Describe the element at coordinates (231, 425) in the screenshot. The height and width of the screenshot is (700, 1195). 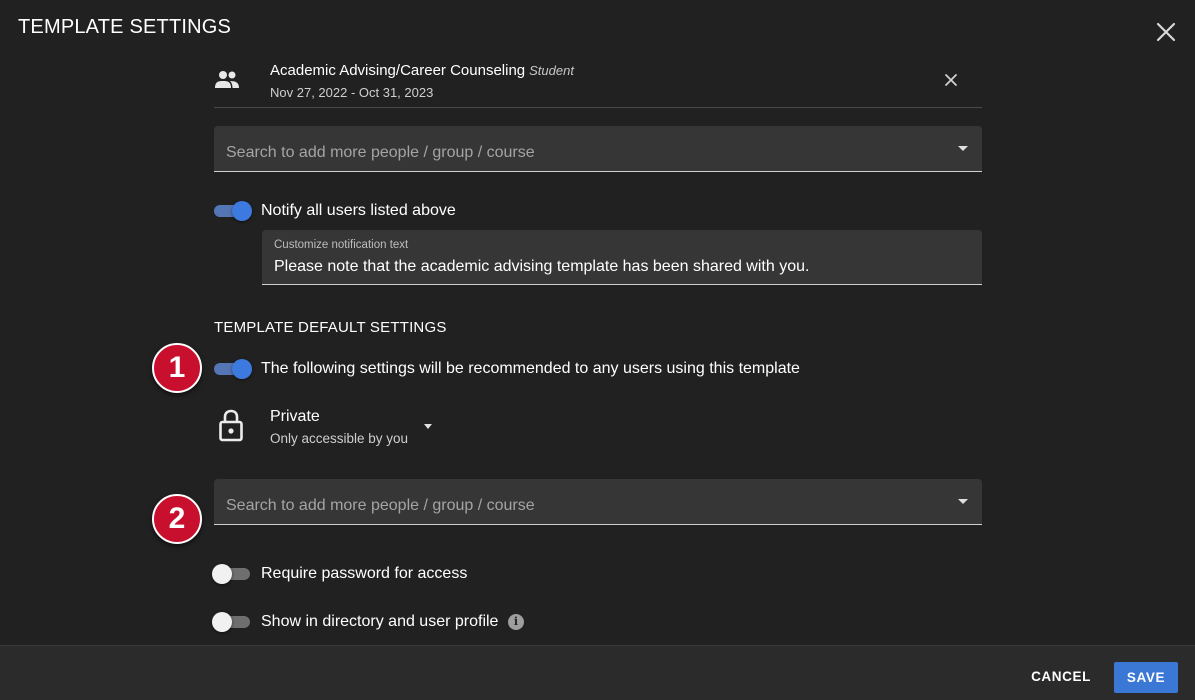
I see `lock-icon` at that location.